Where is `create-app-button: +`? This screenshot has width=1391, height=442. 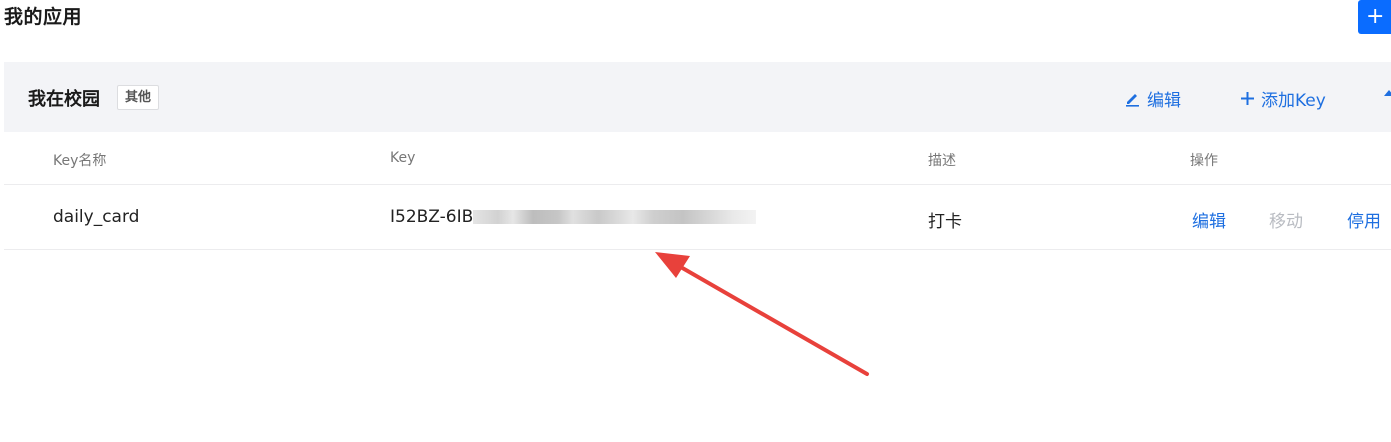 create-app-button: + is located at coordinates (1374, 17).